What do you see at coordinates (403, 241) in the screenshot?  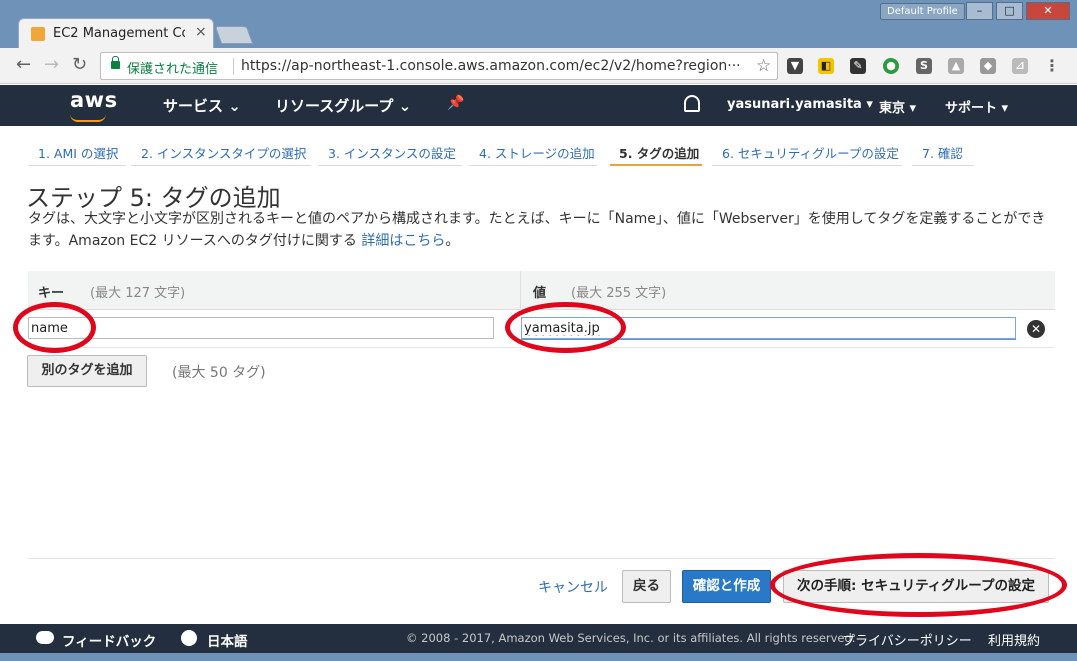 I see `details-link: 詳細はこちら` at bounding box center [403, 241].